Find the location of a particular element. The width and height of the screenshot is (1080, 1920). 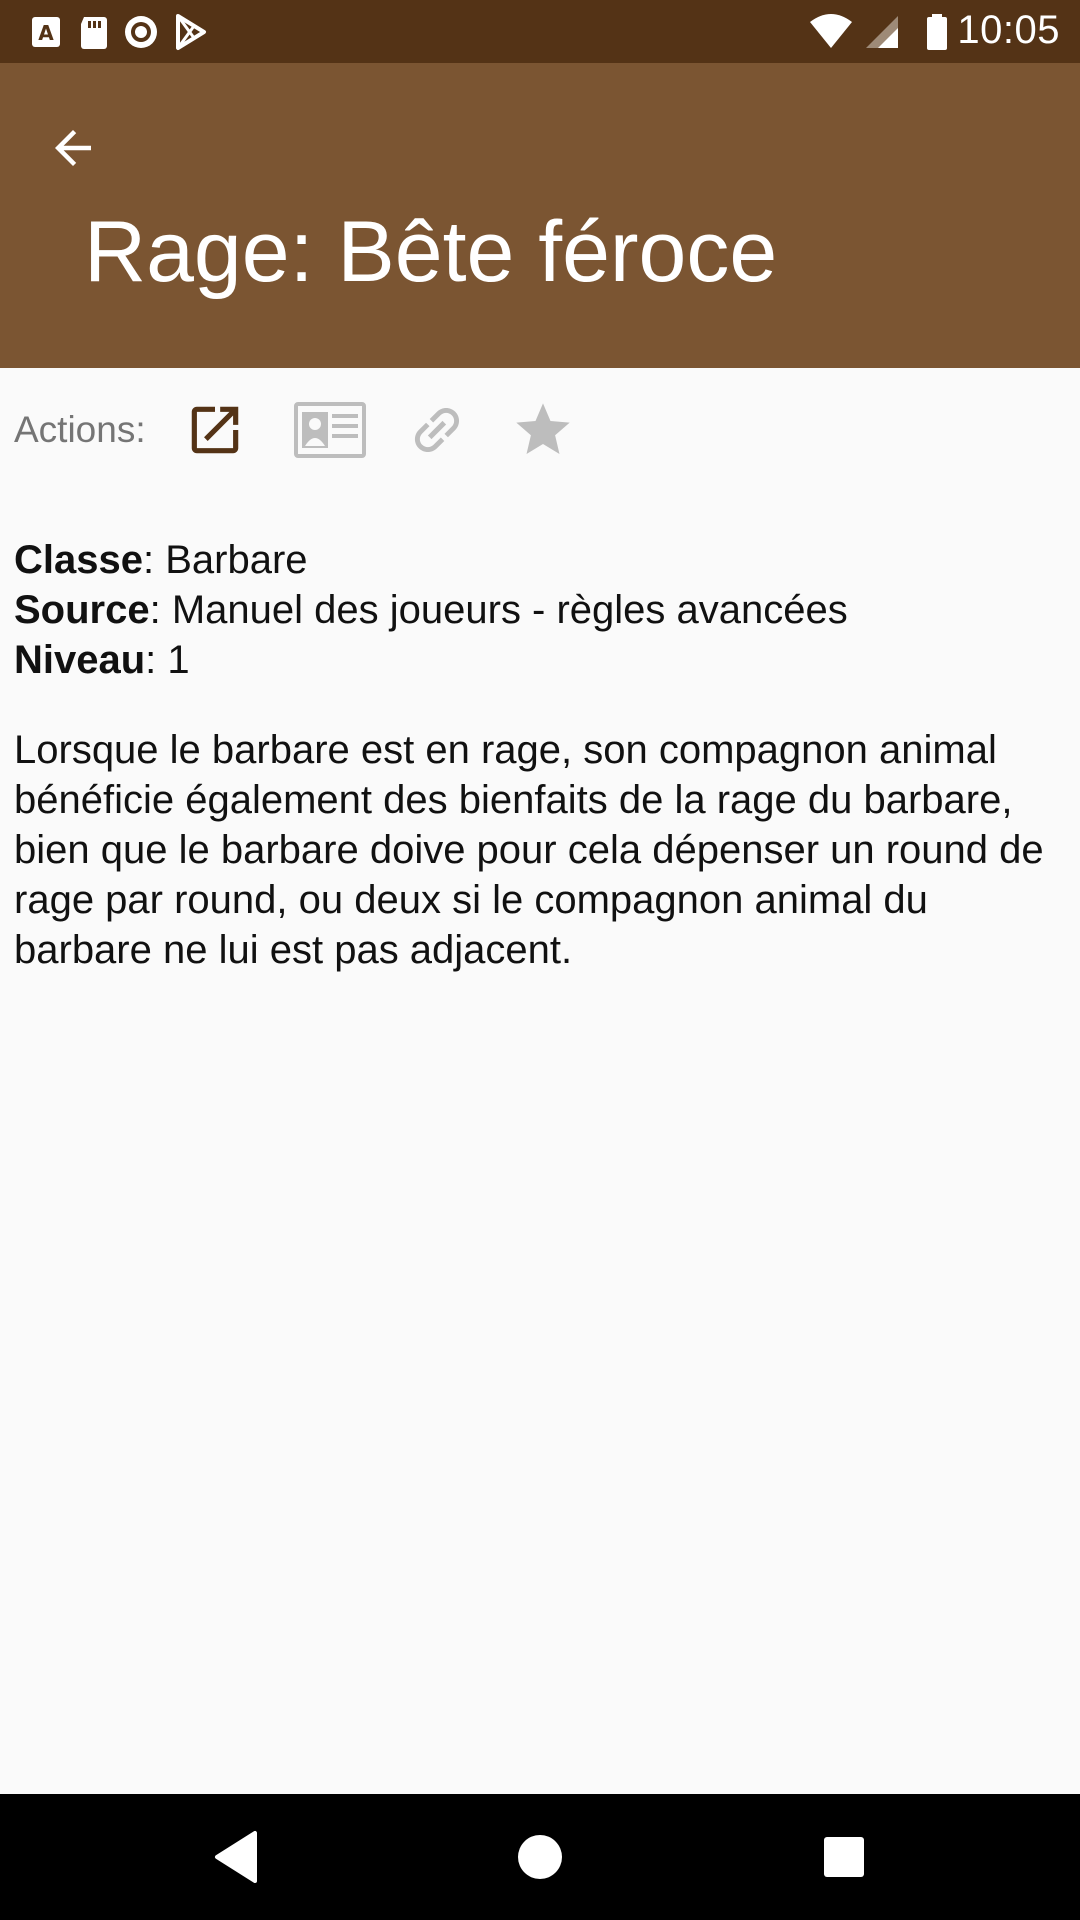

link-icon is located at coordinates (437, 430).